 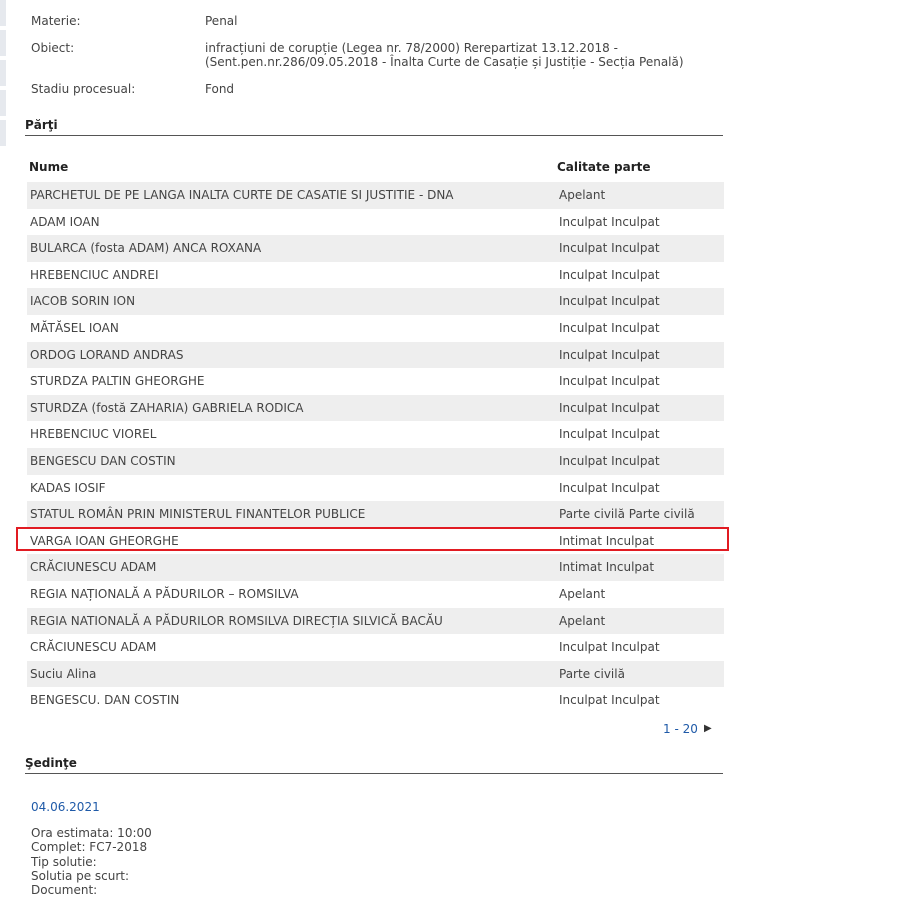 What do you see at coordinates (375, 488) in the screenshot?
I see `table-row: KADAS IOSIF Inculpat Inculpat` at bounding box center [375, 488].